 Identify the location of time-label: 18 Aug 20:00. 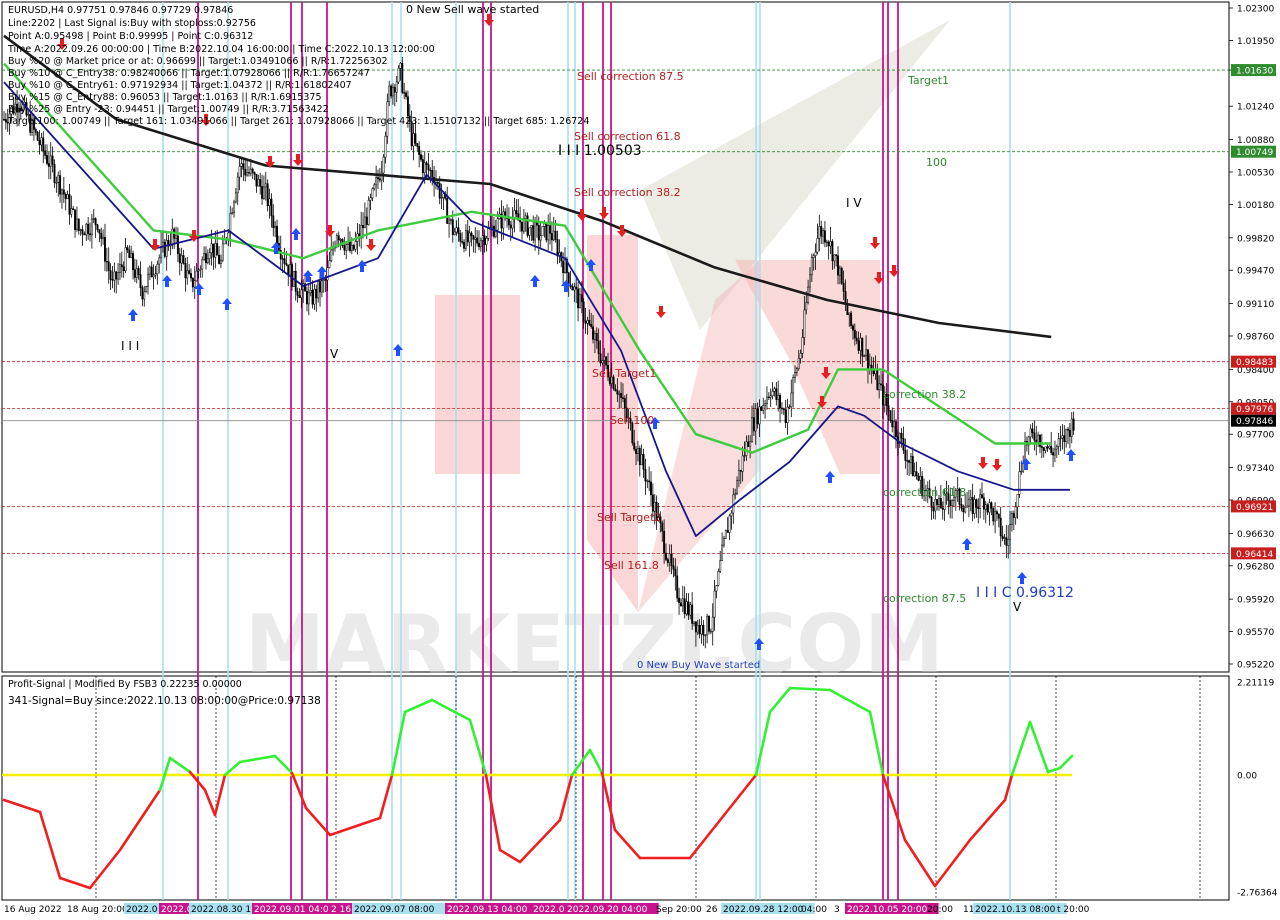
(97, 910).